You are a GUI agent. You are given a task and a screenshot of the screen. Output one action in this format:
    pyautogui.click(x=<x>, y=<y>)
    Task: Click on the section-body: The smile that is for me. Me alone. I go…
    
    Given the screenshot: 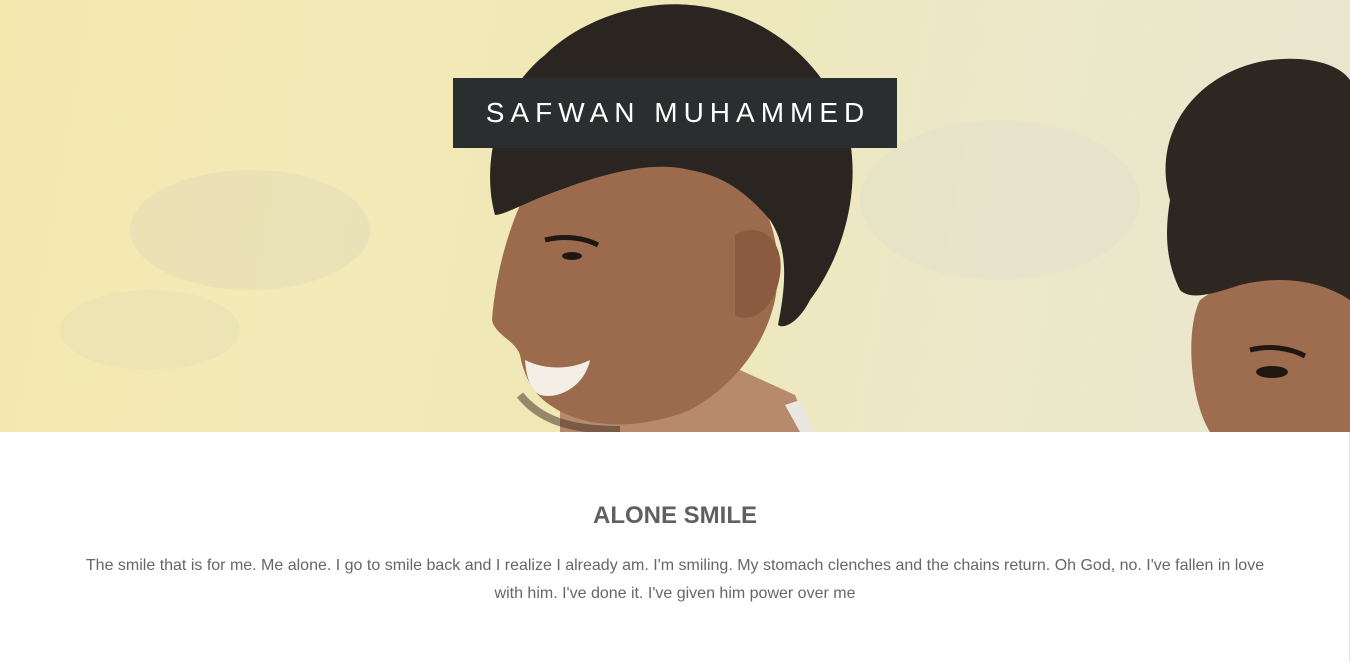 What is the action you would take?
    pyautogui.click(x=675, y=579)
    